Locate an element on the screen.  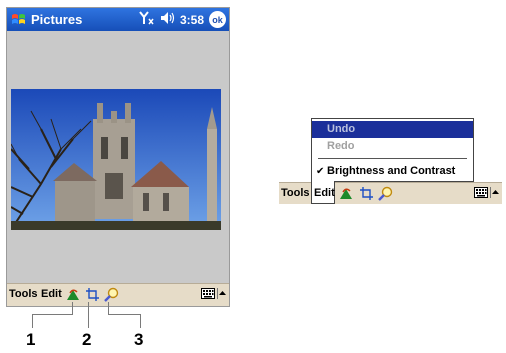
checkmark-icon: ✔ is located at coordinates (320, 171).